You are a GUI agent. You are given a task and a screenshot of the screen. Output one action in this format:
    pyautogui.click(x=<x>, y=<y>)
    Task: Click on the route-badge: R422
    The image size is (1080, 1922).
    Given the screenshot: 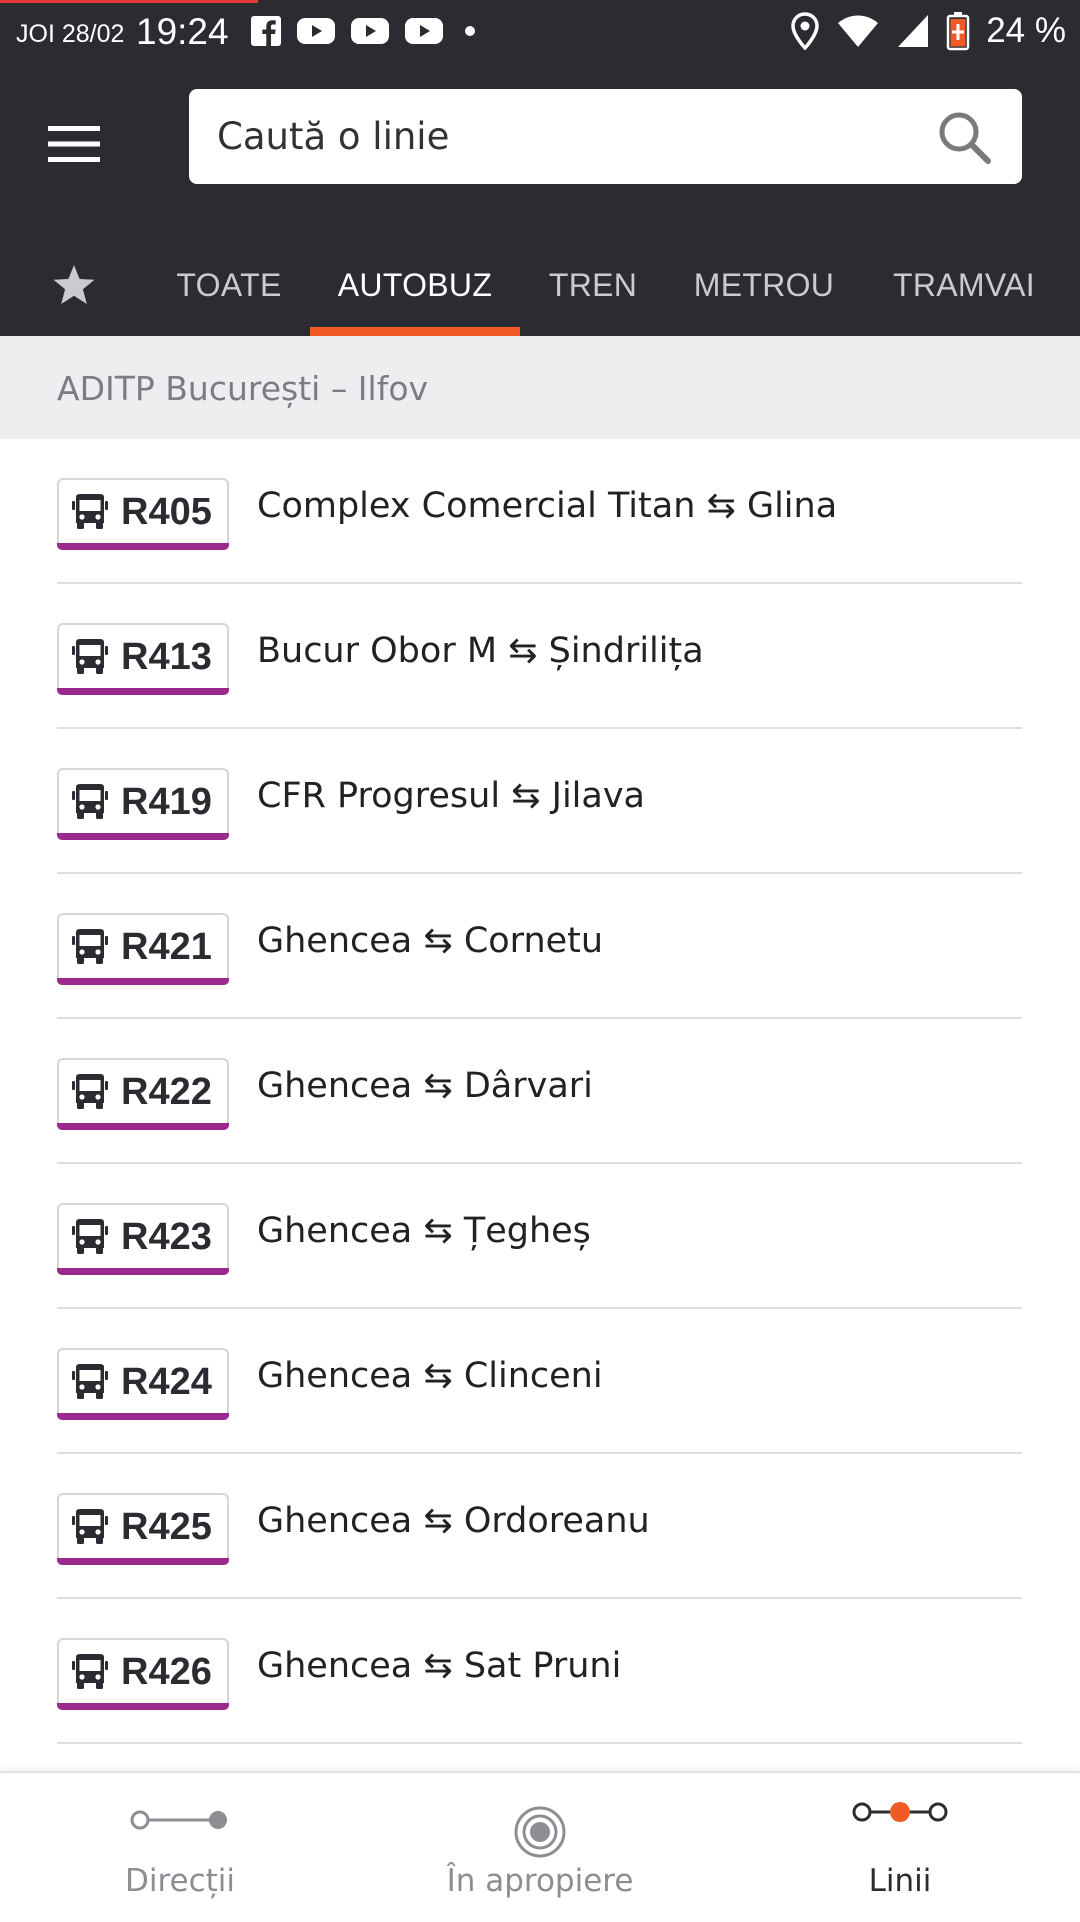 What is the action you would take?
    pyautogui.click(x=143, y=1094)
    